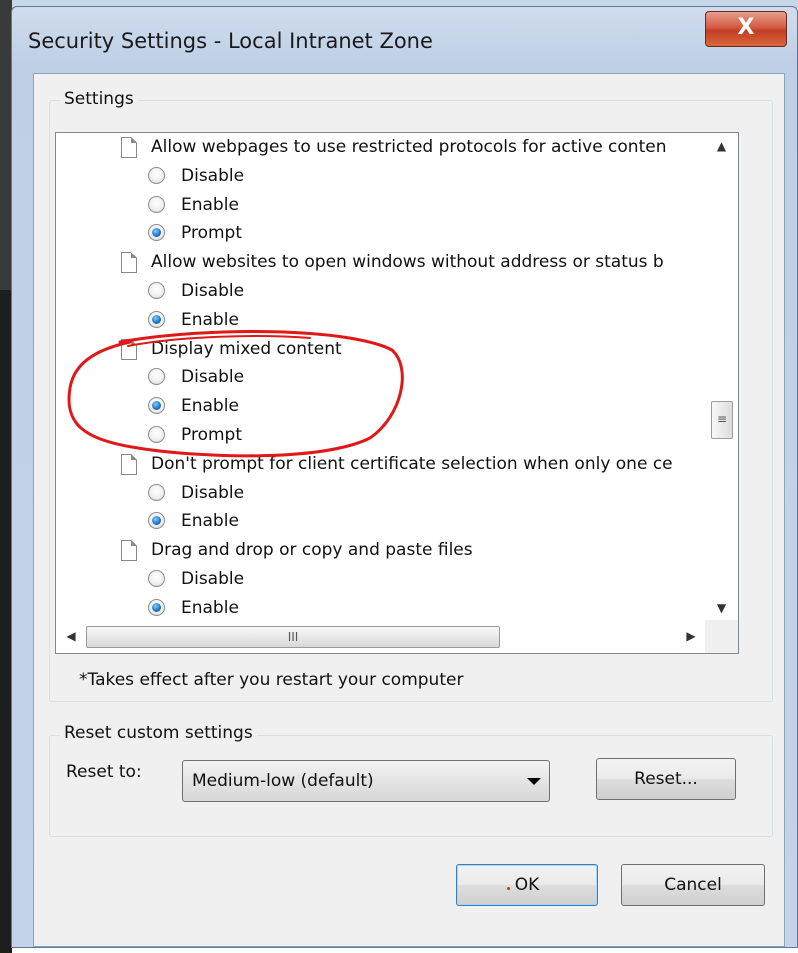 The height and width of the screenshot is (953, 798). Describe the element at coordinates (158, 733) in the screenshot. I see `reset-group-label: Reset custom settings` at that location.